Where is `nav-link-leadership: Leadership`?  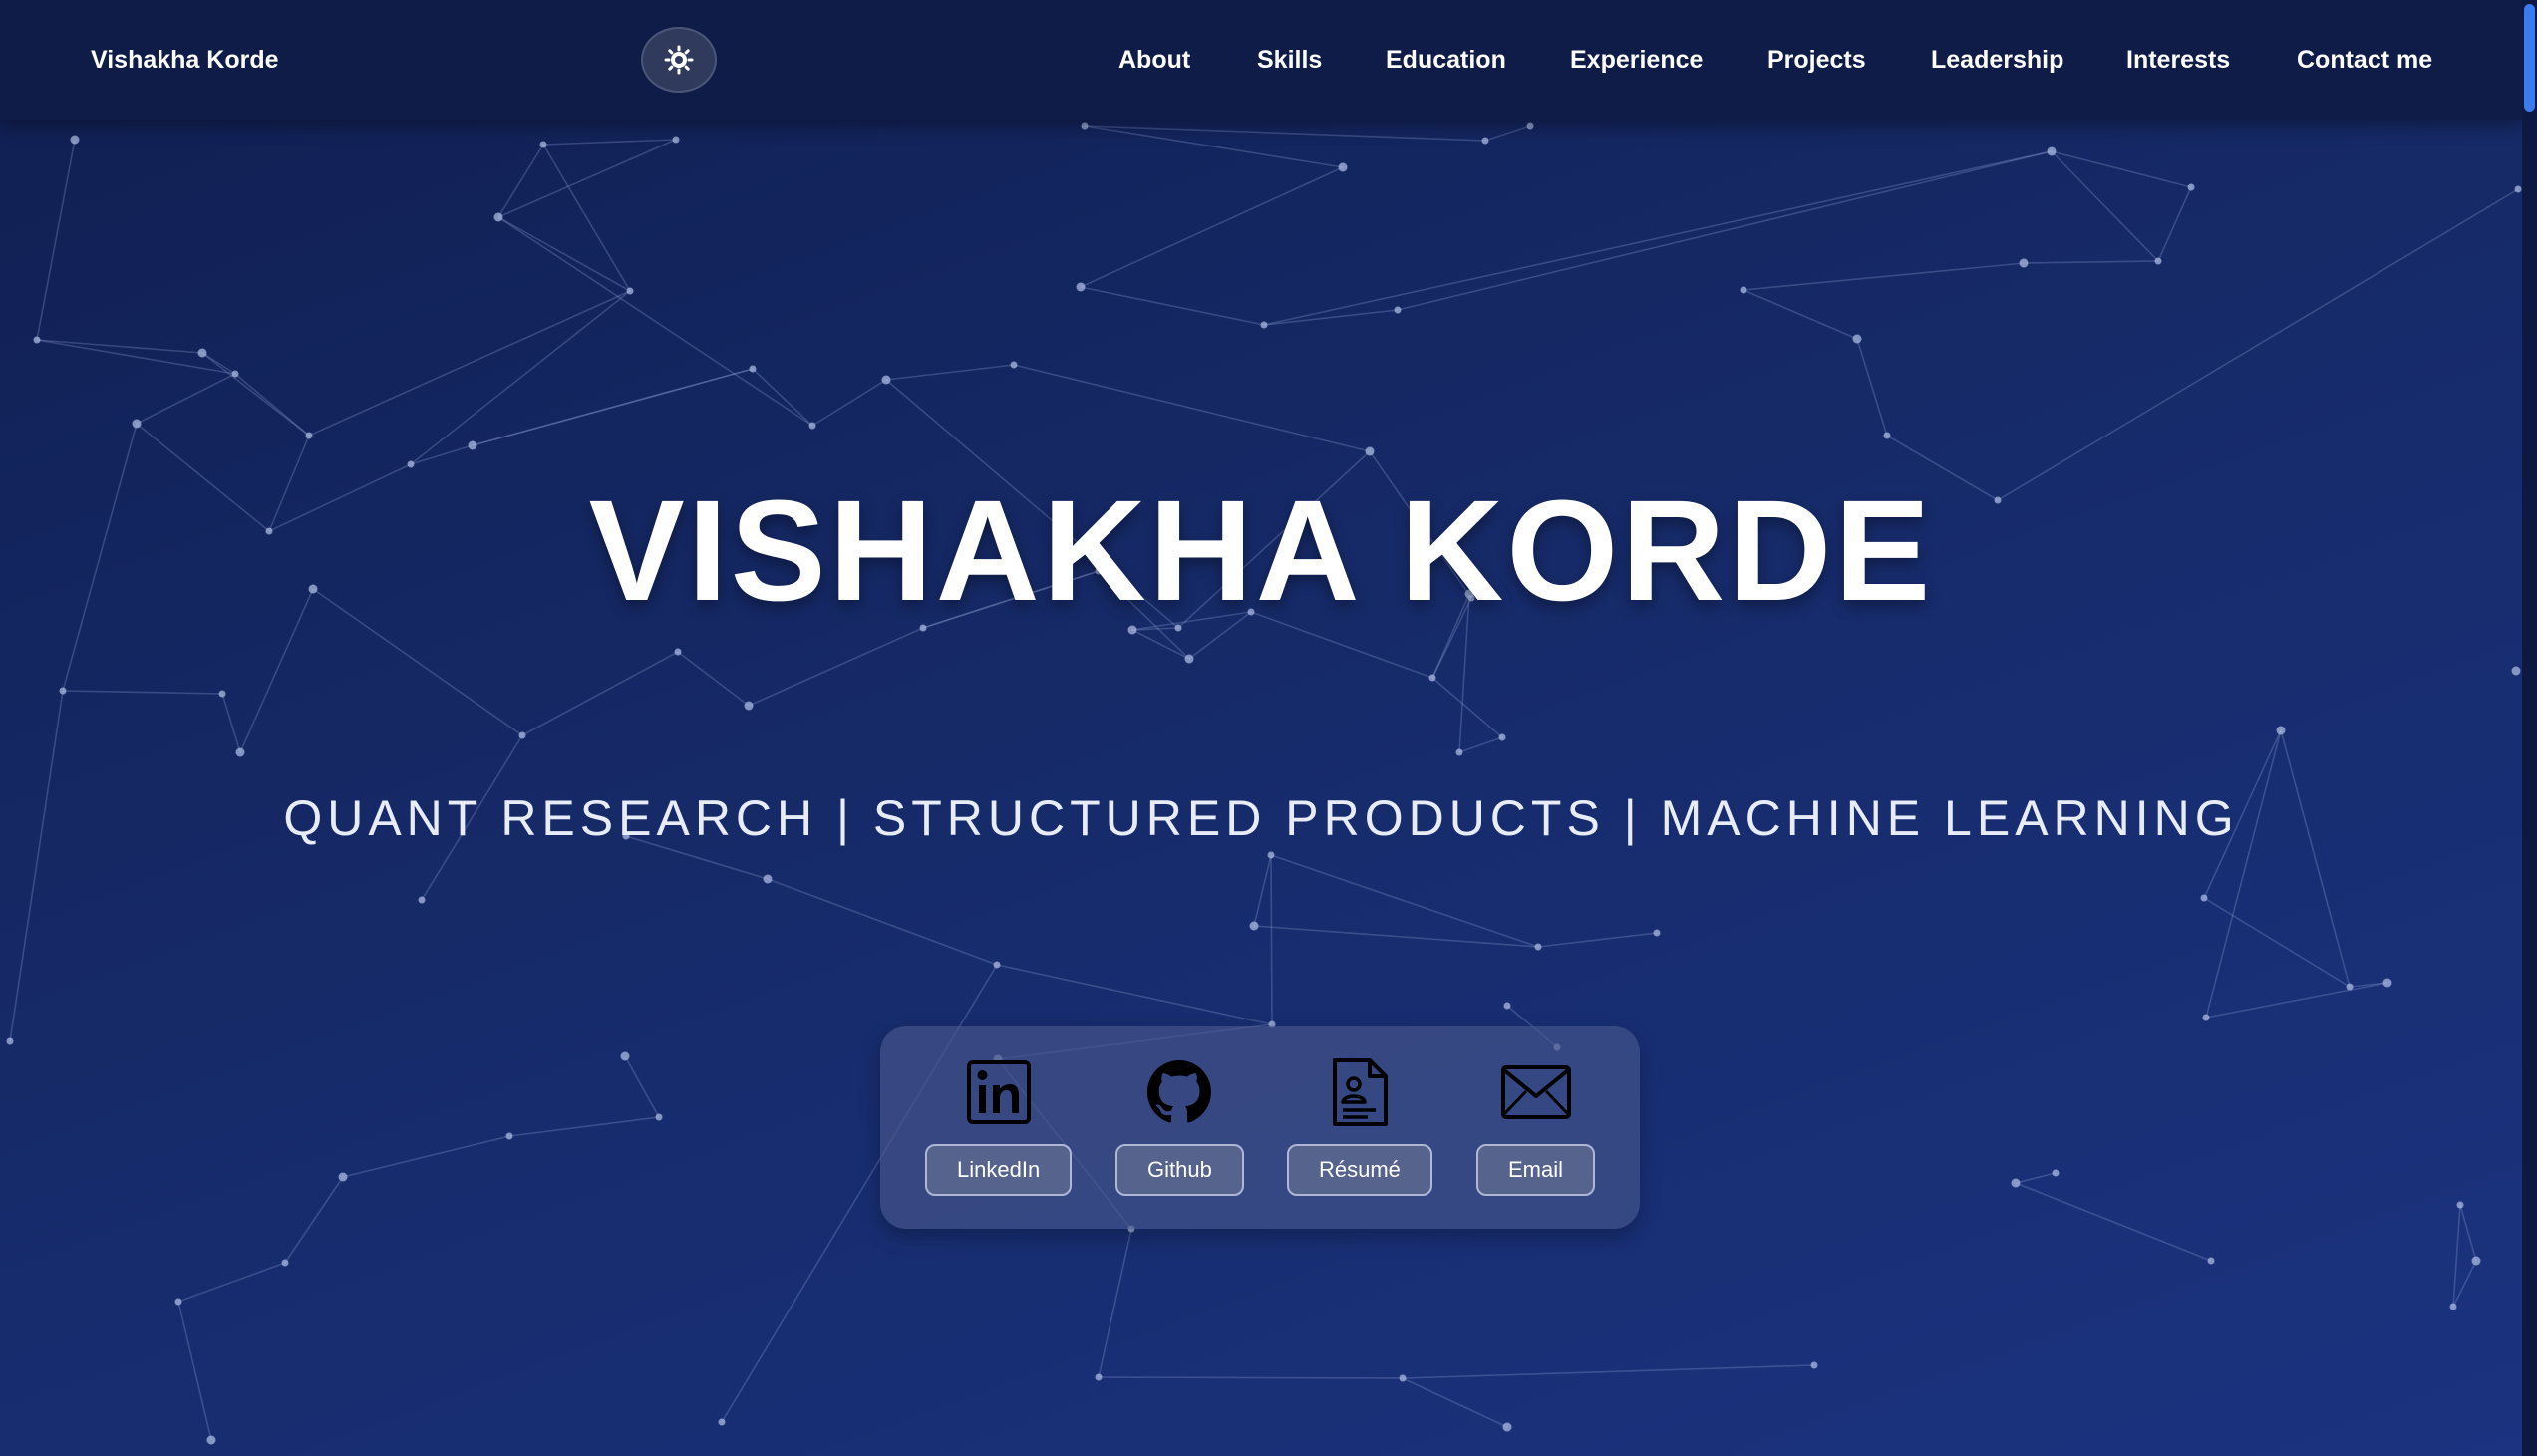 nav-link-leadership: Leadership is located at coordinates (1997, 60).